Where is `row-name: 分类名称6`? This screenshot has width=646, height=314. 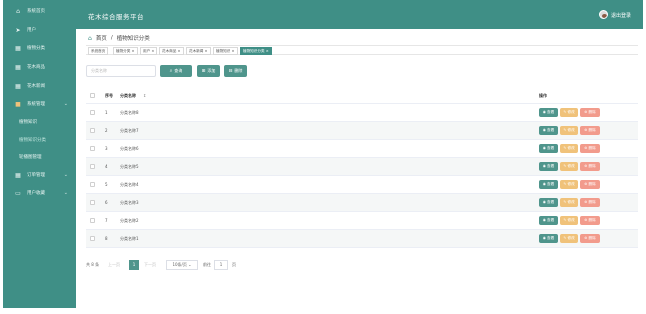 row-name: 分类名称6 is located at coordinates (129, 148).